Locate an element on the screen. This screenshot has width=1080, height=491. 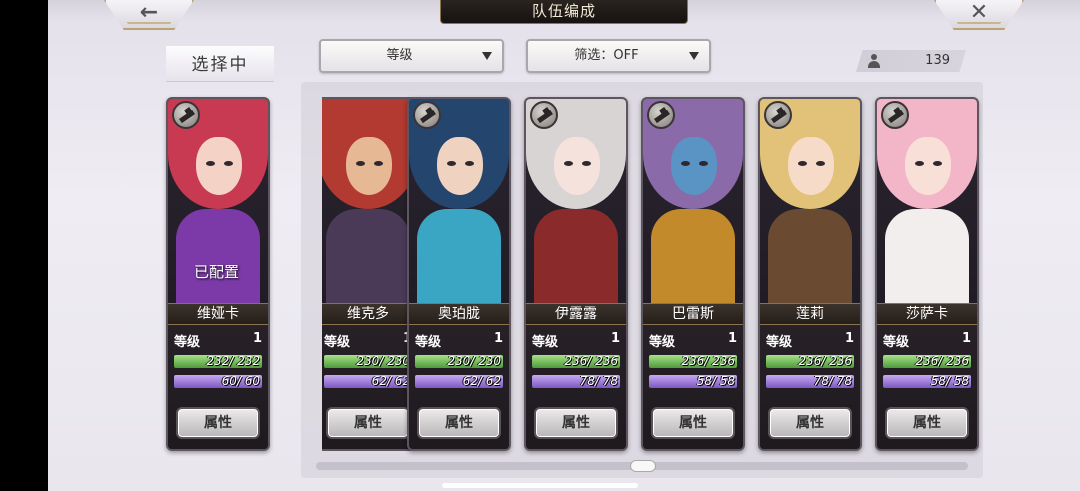
hp-bar: 232/ 232 is located at coordinates (218, 361).